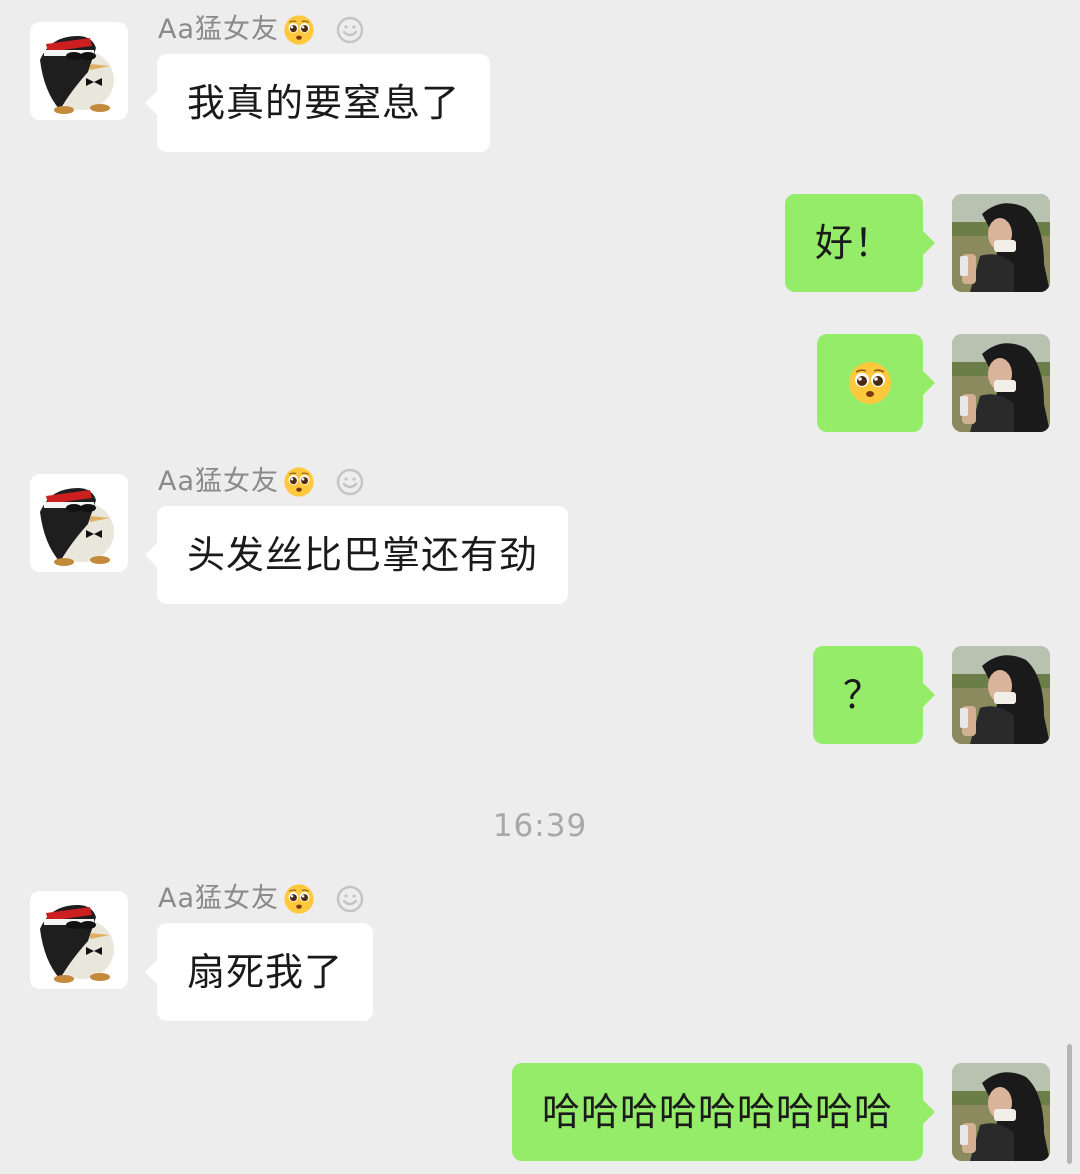 The width and height of the screenshot is (1080, 1174). Describe the element at coordinates (717, 1112) in the screenshot. I see `message-text: 哈哈哈哈哈哈哈哈哈` at that location.